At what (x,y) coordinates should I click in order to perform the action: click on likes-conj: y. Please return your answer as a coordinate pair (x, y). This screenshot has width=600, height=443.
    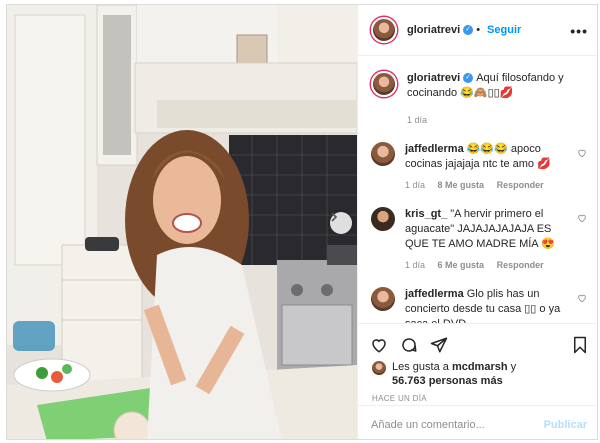
    Looking at the image, I should click on (513, 367).